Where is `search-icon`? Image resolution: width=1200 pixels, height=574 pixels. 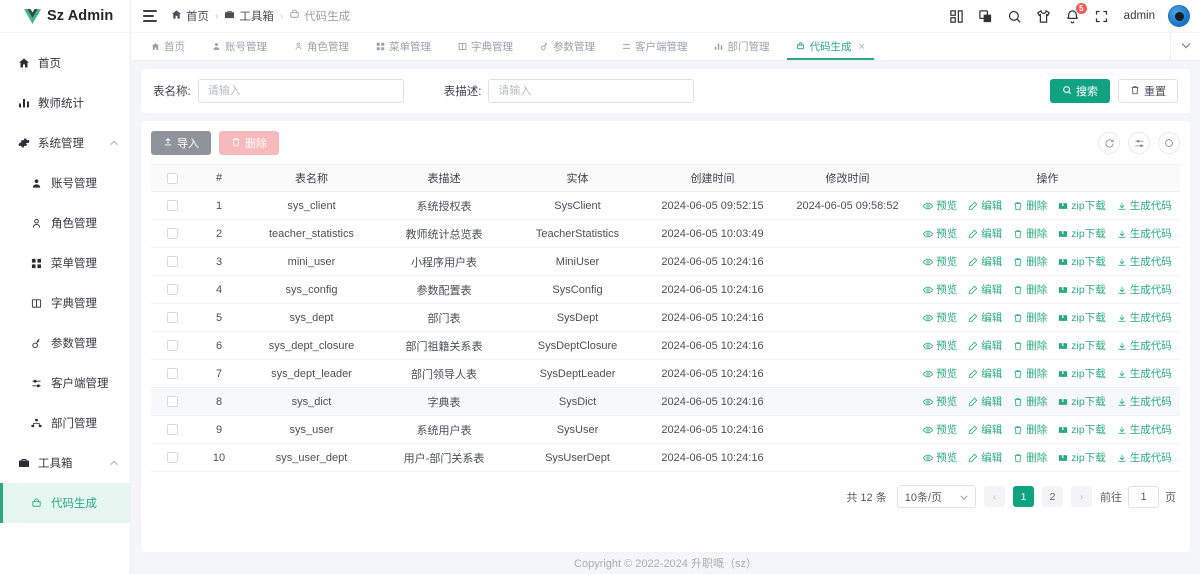 search-icon is located at coordinates (1169, 143).